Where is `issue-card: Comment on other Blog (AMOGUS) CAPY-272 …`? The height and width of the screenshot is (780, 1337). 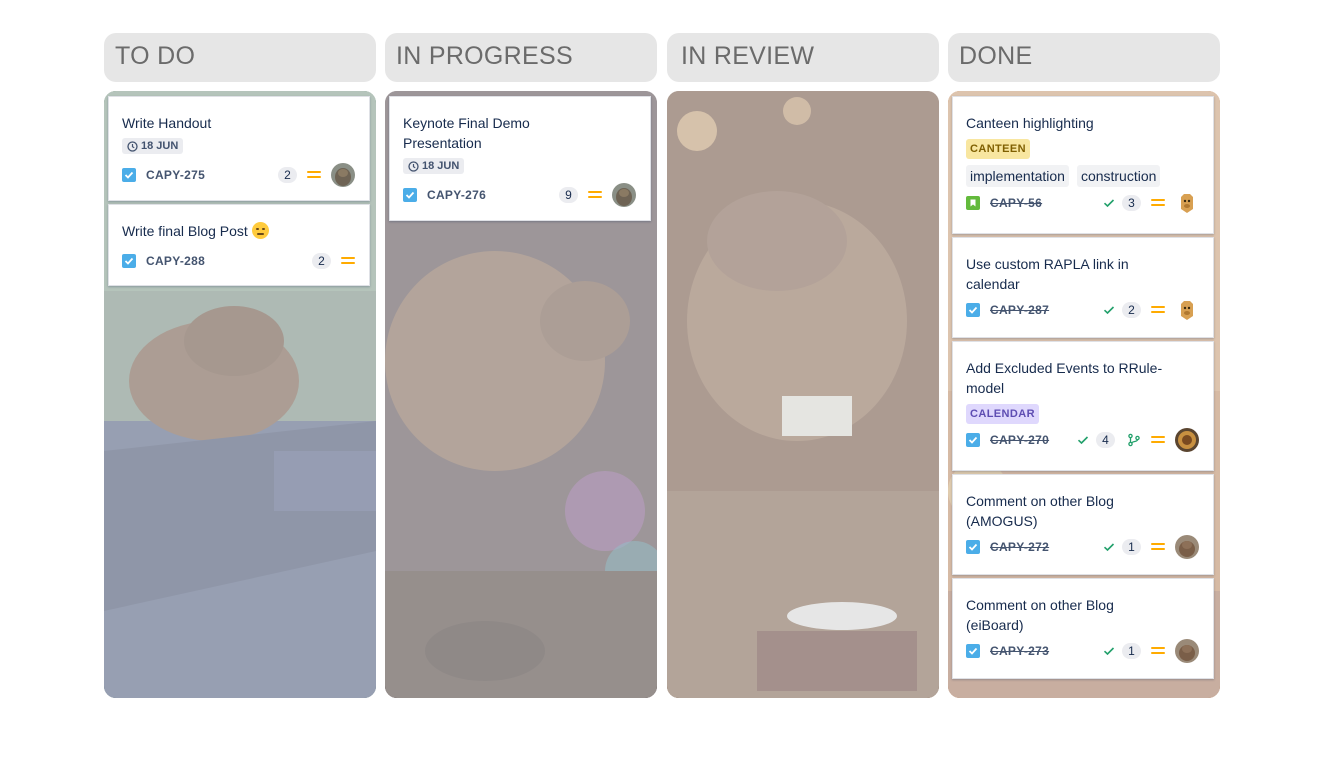
issue-card: Comment on other Blog (AMOGUS) CAPY-272 … is located at coordinates (1083, 524).